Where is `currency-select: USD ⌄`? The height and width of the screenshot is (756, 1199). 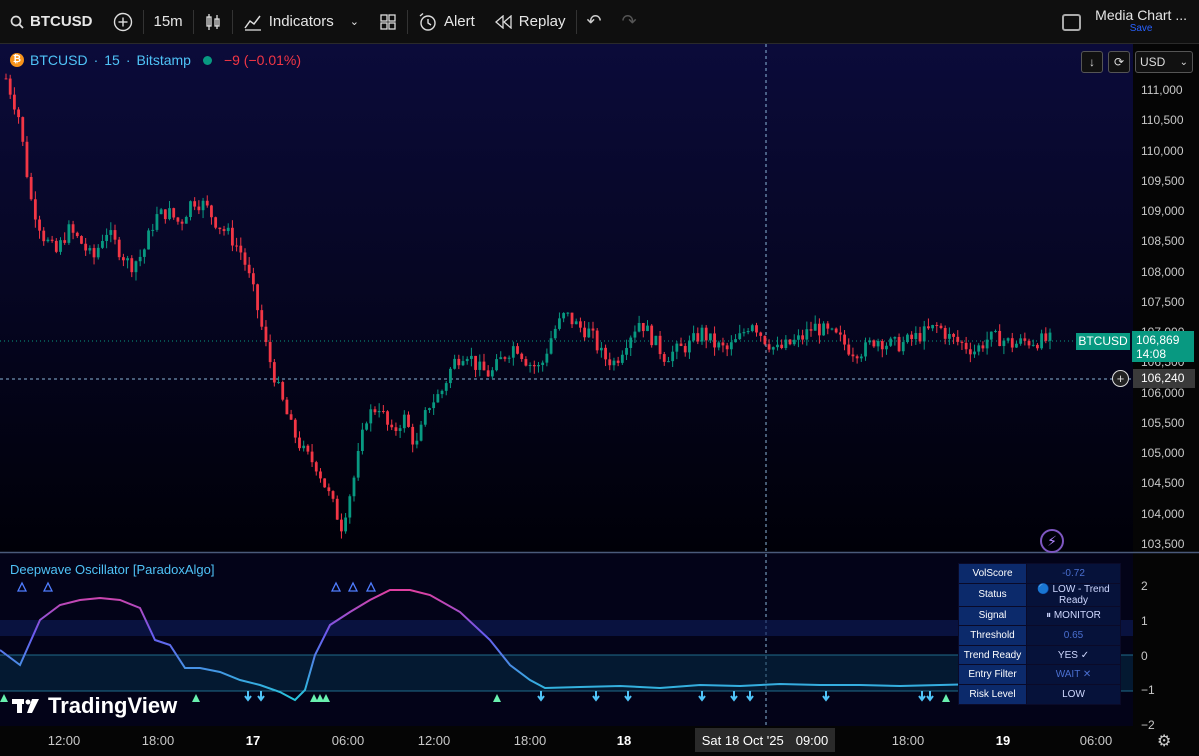
currency-select: USD ⌄ is located at coordinates (1164, 62).